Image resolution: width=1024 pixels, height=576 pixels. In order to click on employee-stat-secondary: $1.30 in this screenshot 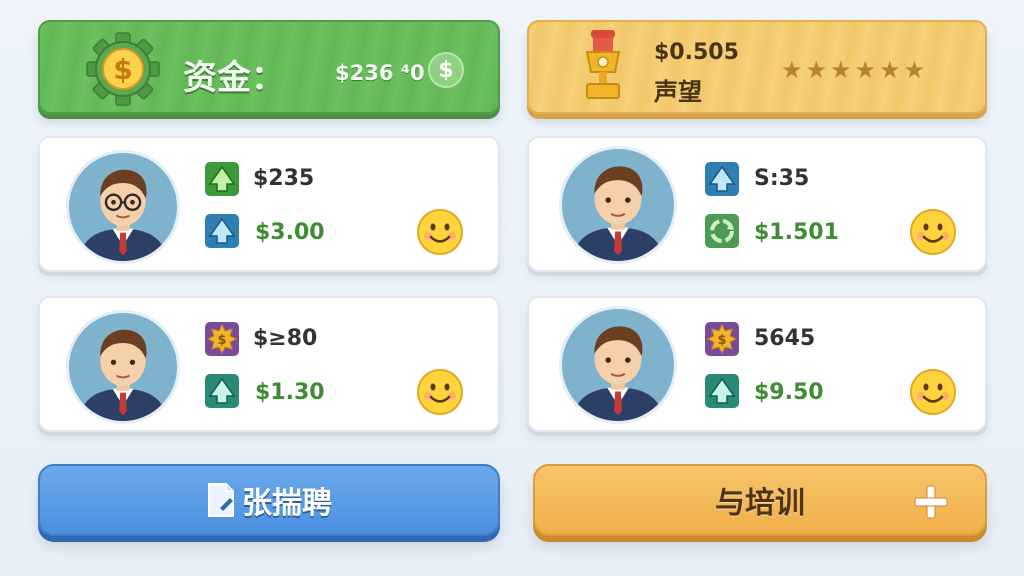, I will do `click(290, 392)`.